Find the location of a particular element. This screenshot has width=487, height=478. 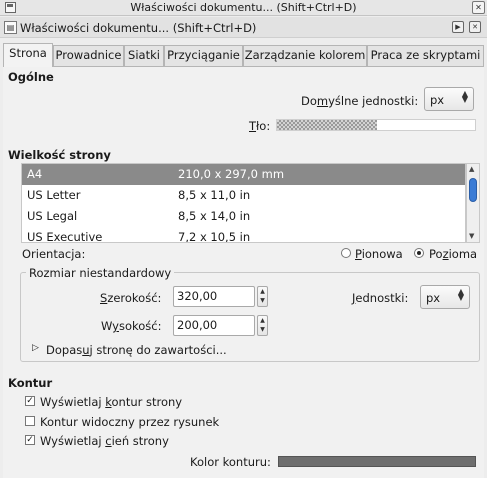

custom-units-select: px ▲ ▼ is located at coordinates (445, 297).